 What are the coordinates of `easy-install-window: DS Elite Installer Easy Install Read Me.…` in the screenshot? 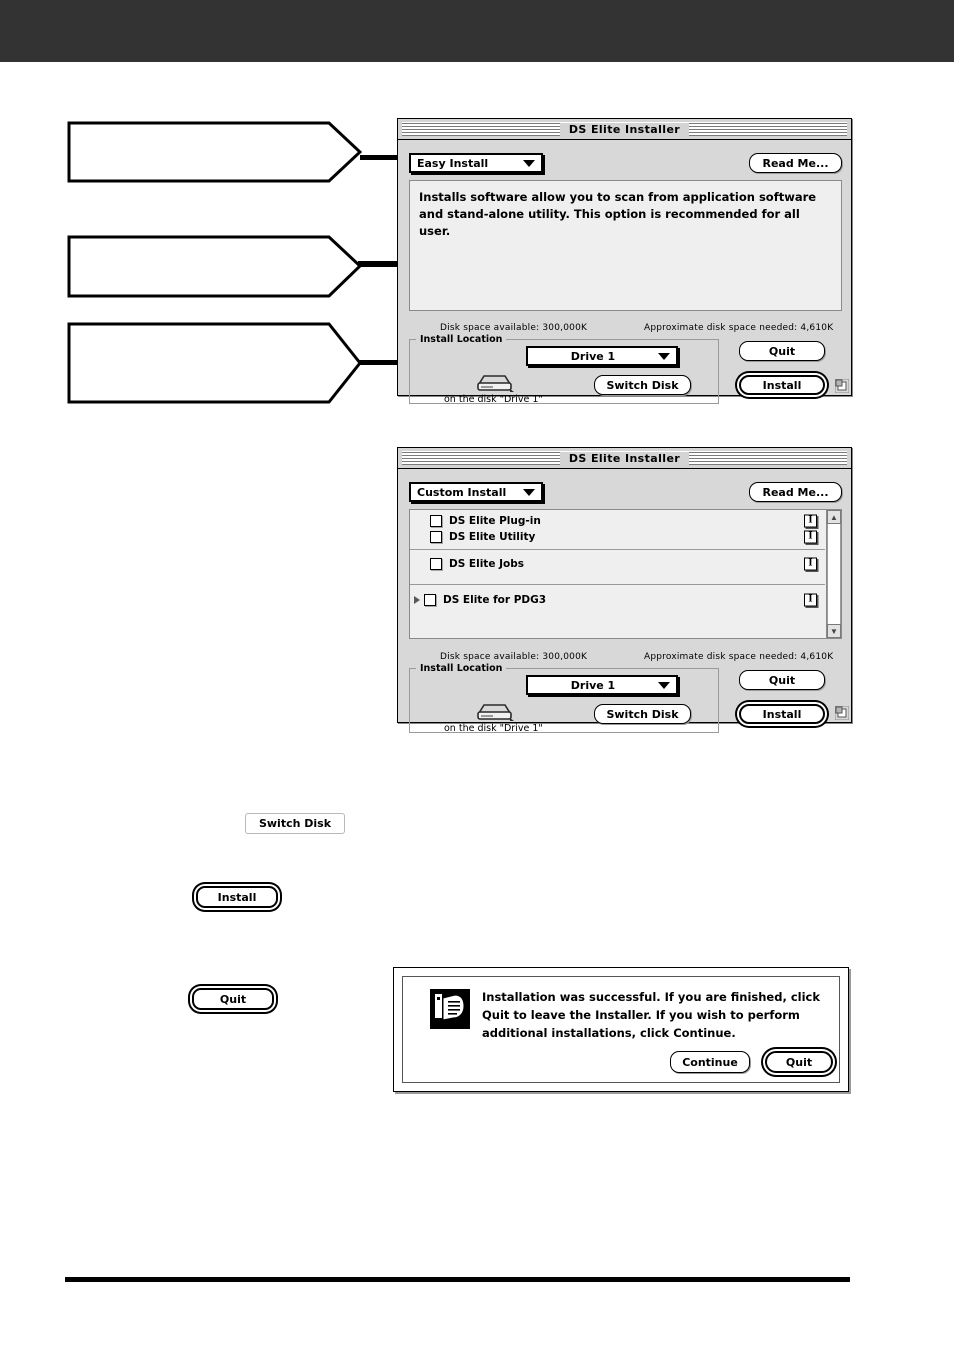 It's located at (624, 261).